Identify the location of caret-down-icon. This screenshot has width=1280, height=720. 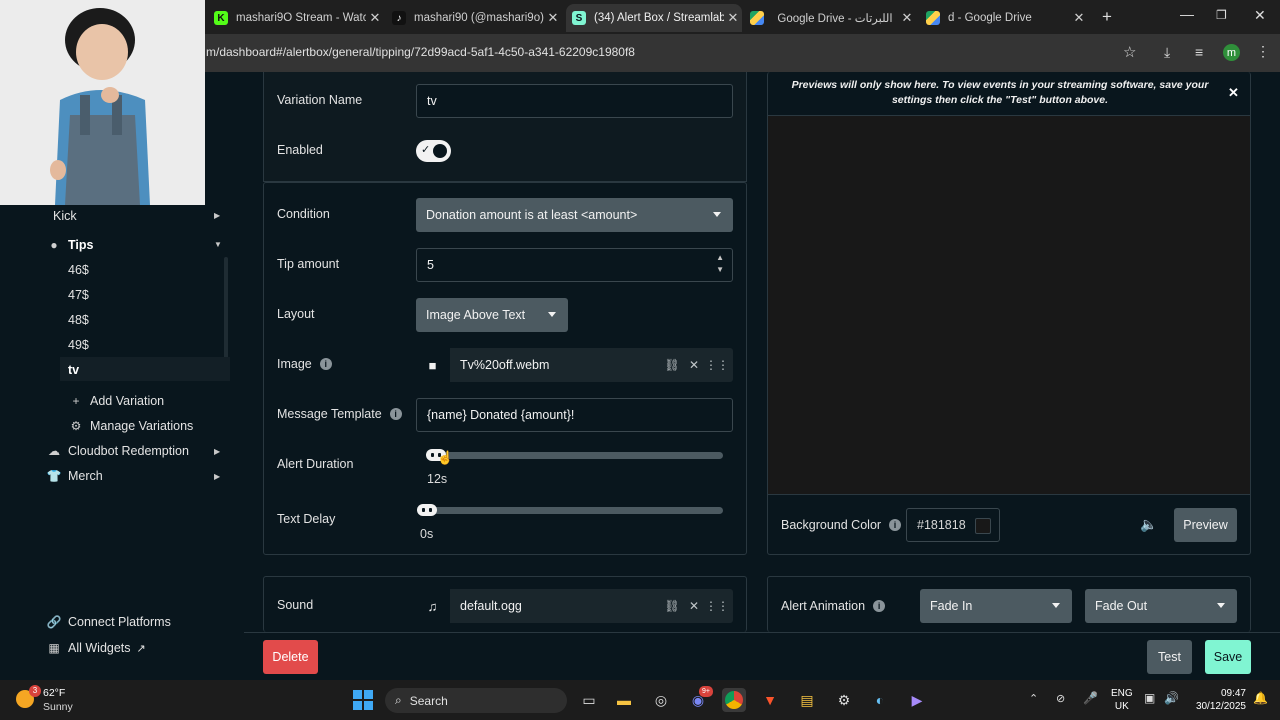
(1221, 605).